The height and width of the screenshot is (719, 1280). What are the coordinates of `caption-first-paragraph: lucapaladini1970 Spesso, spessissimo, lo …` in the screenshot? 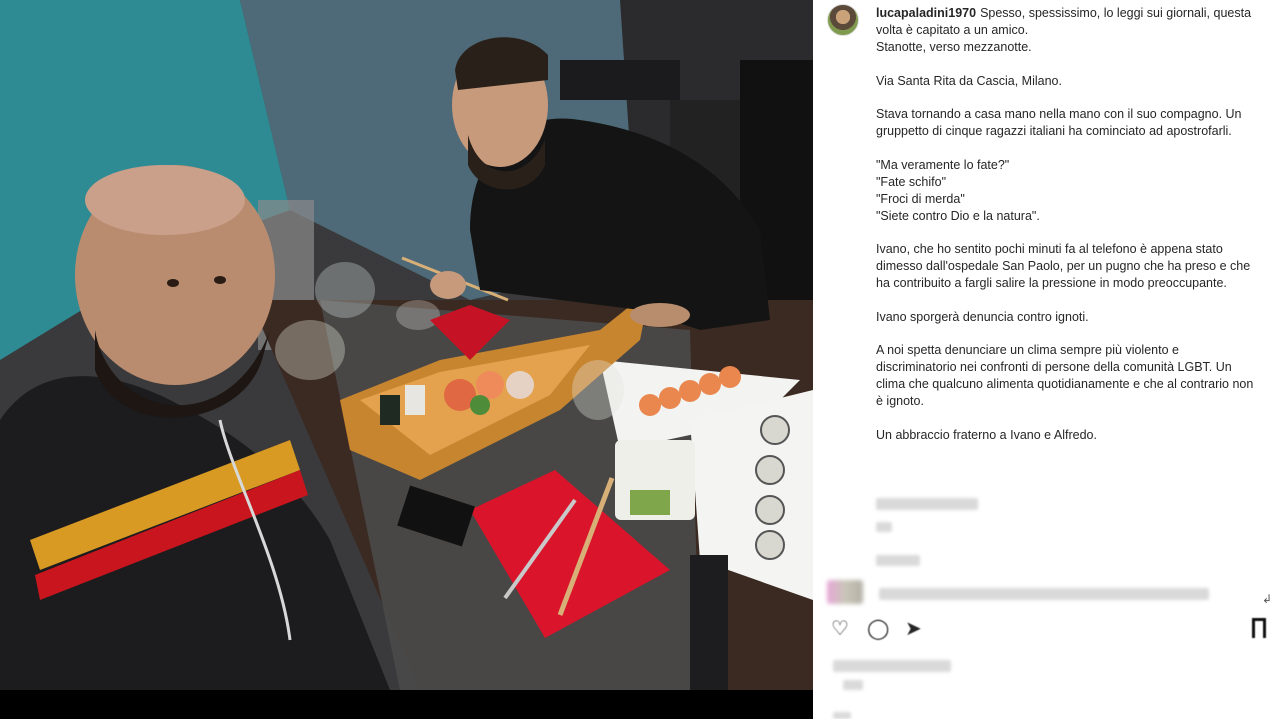 It's located at (1068, 30).